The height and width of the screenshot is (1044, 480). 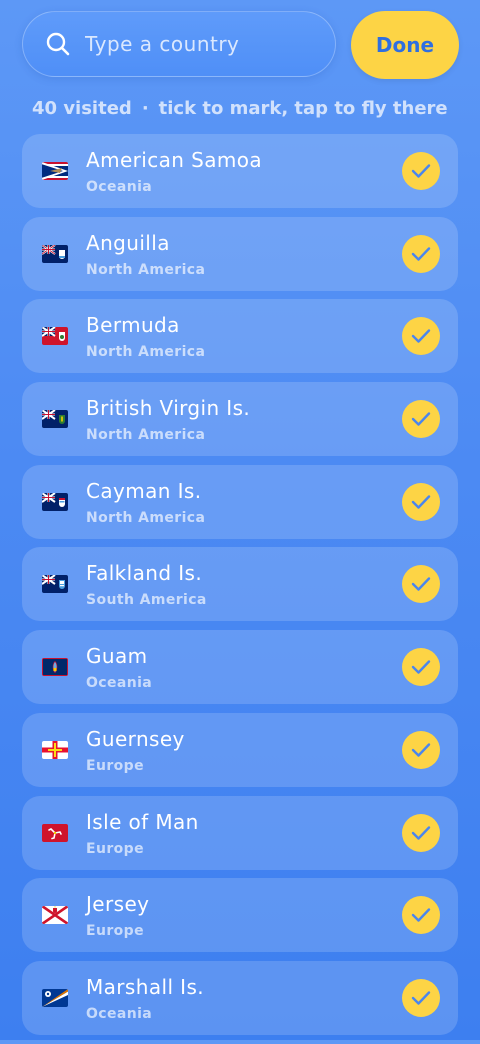 I want to click on country-name: Anguilla, so click(x=128, y=242).